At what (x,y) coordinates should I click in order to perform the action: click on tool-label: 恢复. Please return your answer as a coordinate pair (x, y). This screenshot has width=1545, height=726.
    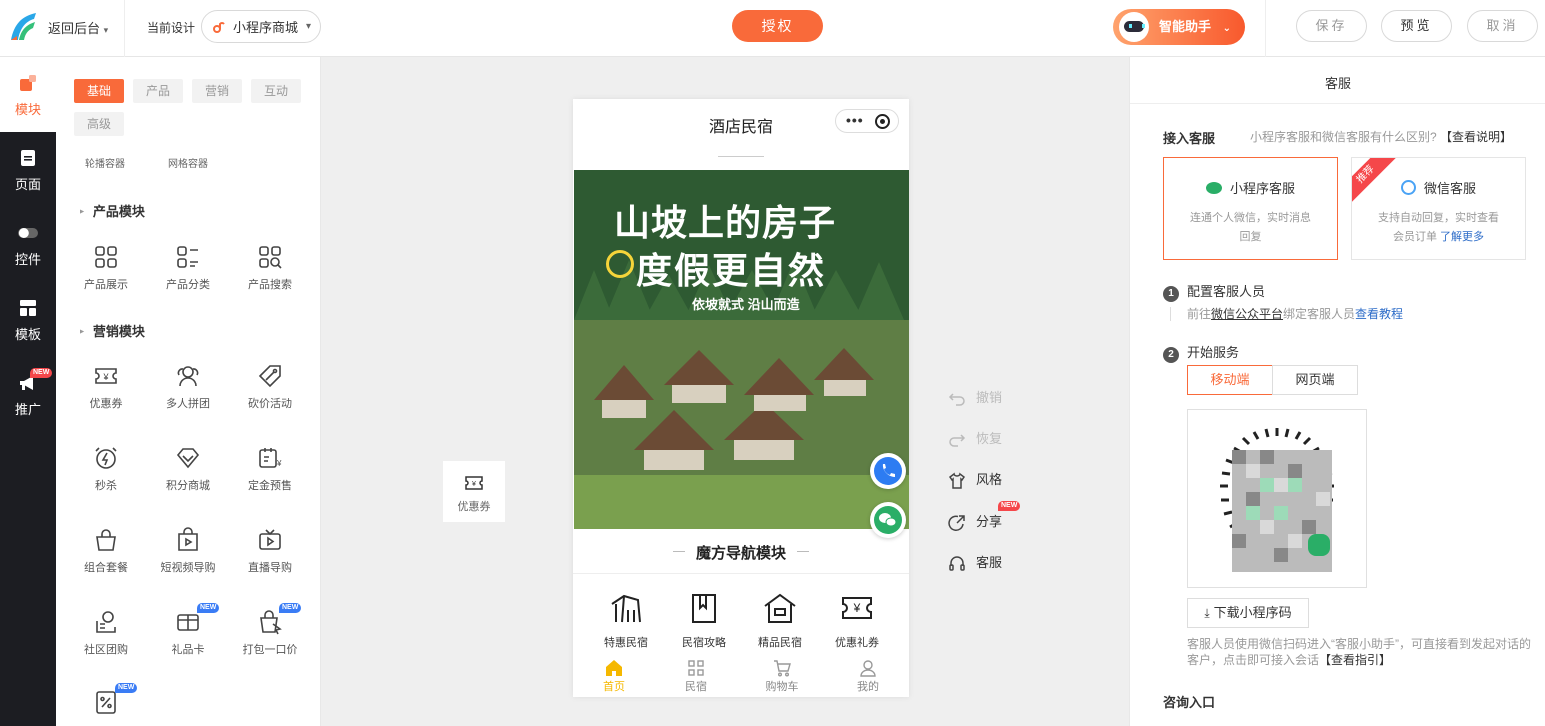
    Looking at the image, I should click on (989, 438).